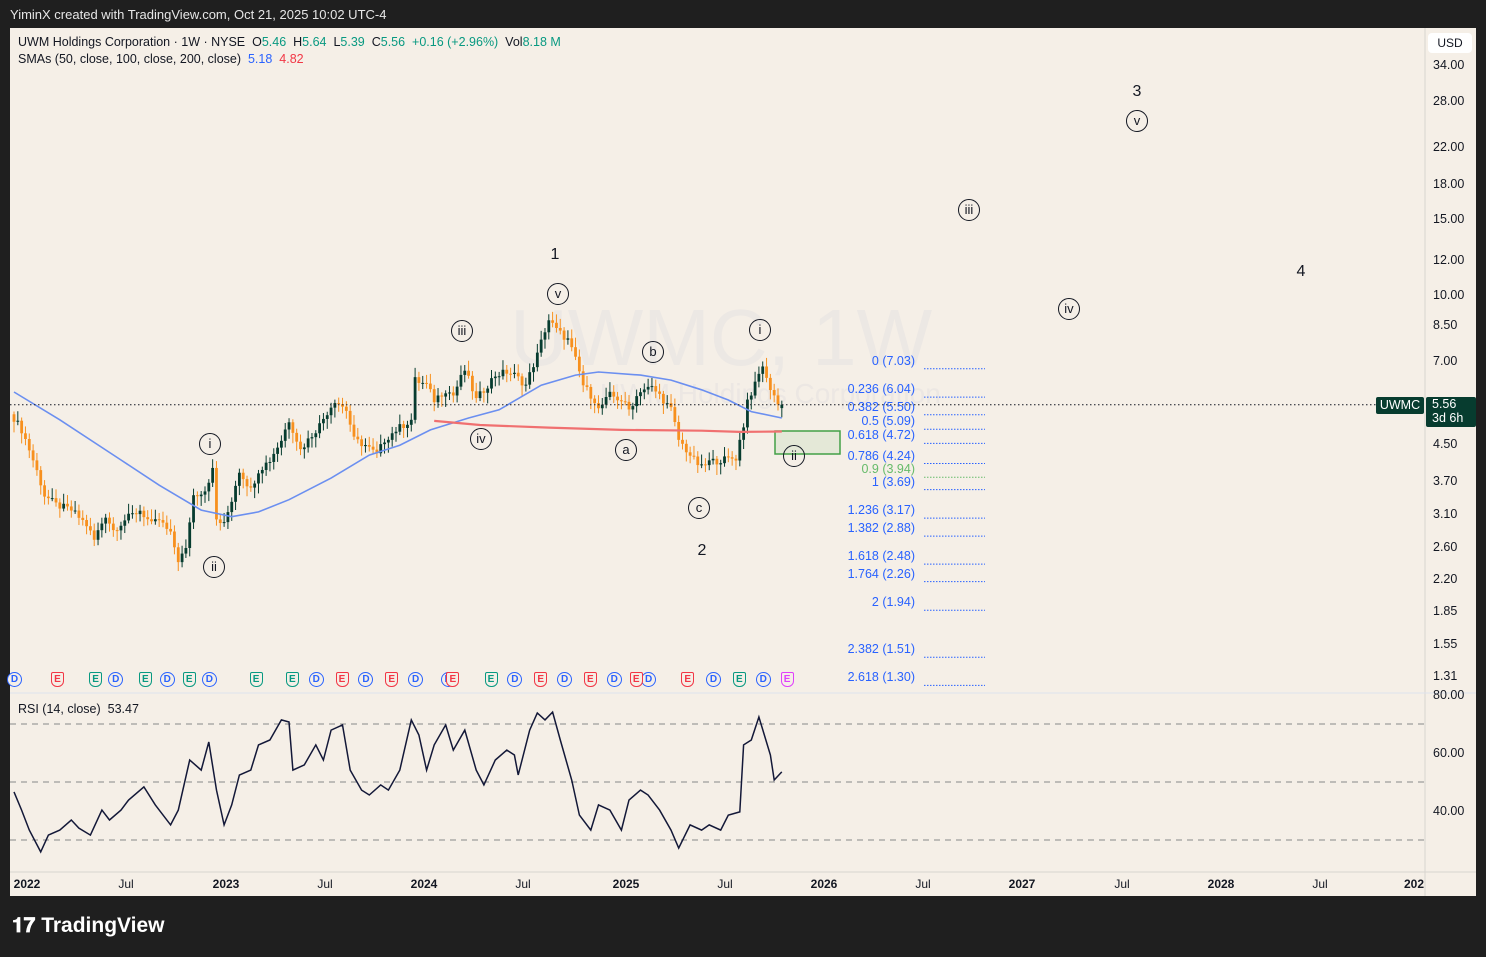 The width and height of the screenshot is (1486, 957). Describe the element at coordinates (702, 551) in the screenshot. I see `wave-label-2: 2` at that location.